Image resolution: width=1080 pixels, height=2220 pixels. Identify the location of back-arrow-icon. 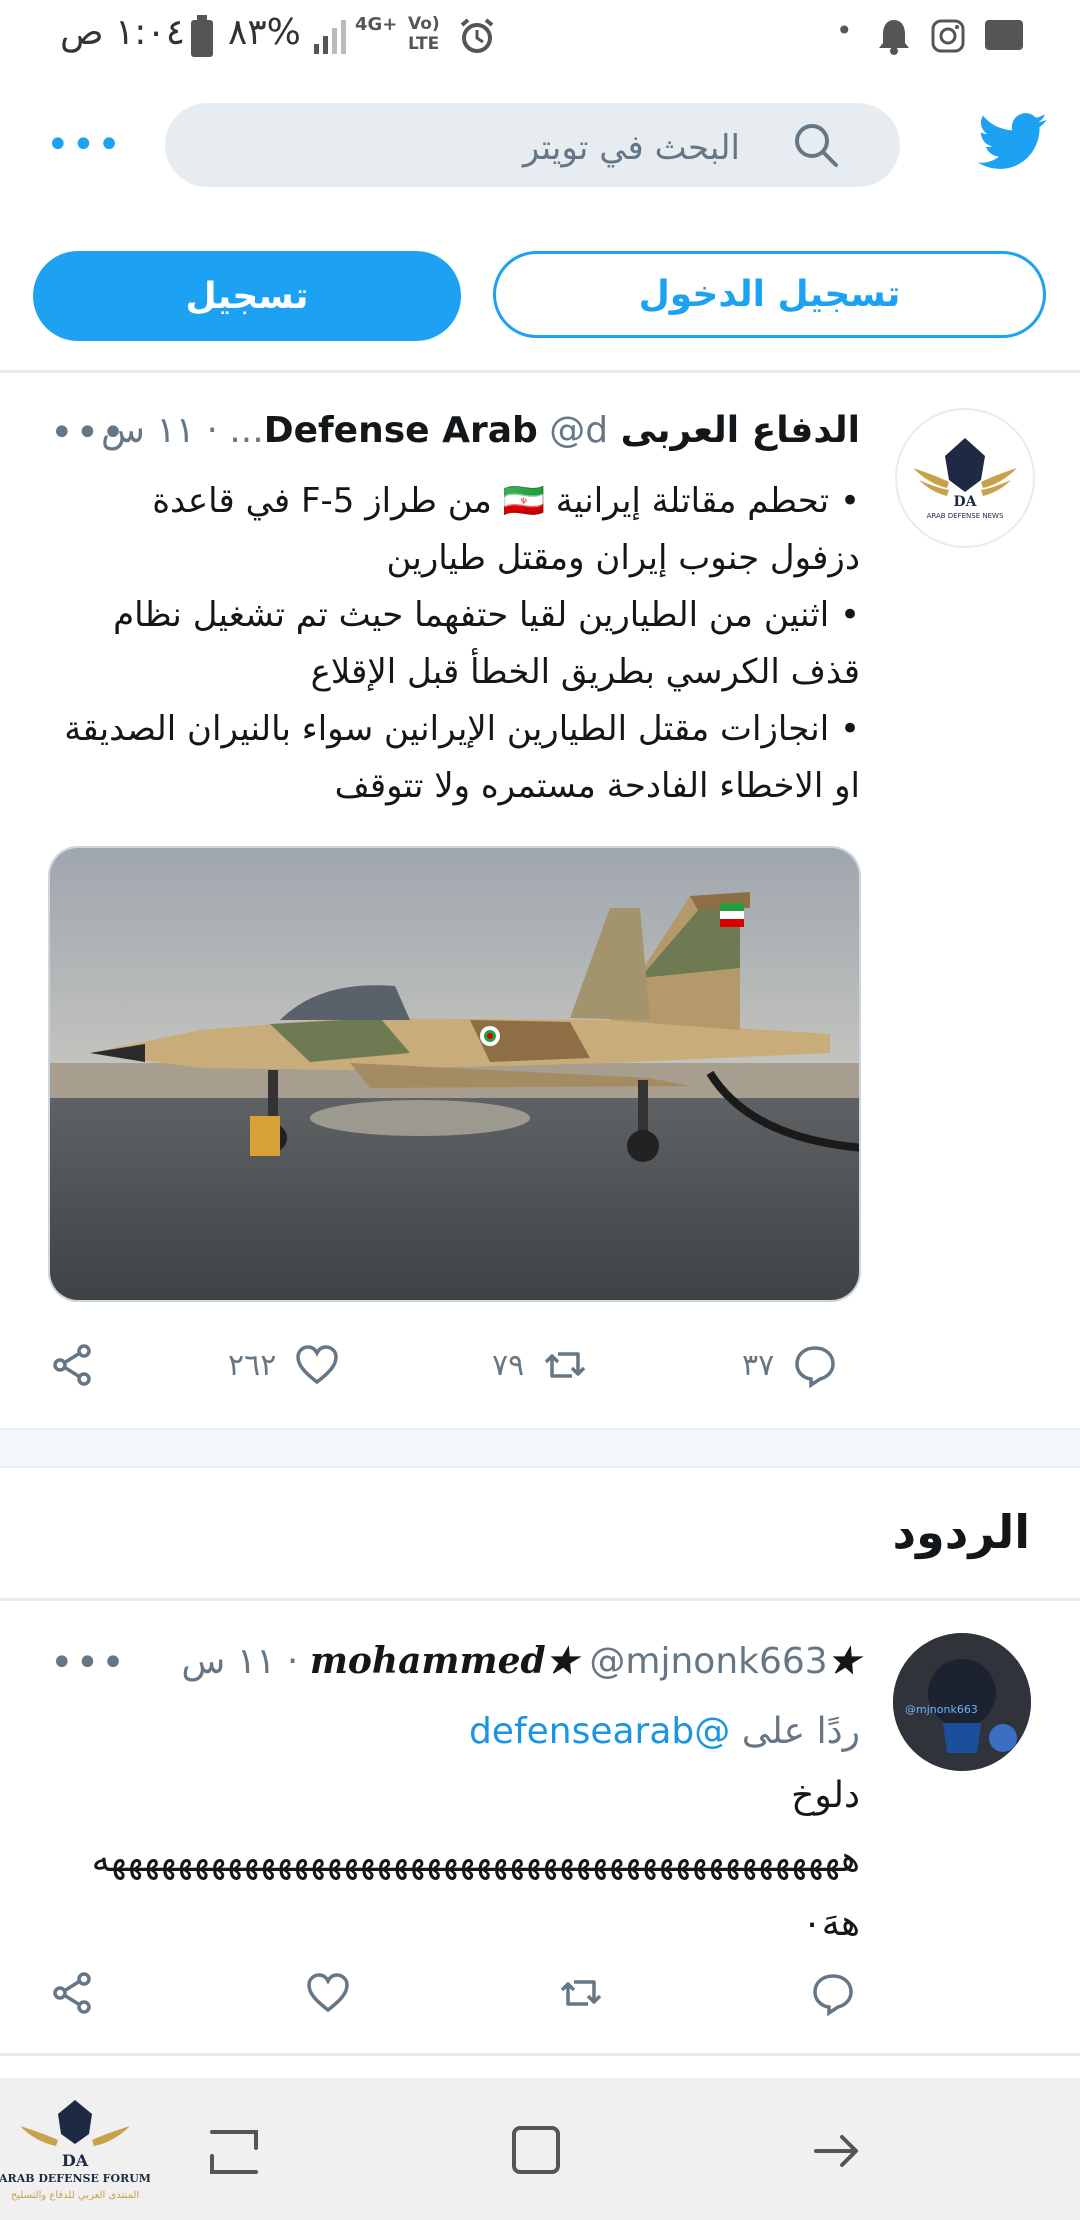
(837, 2151).